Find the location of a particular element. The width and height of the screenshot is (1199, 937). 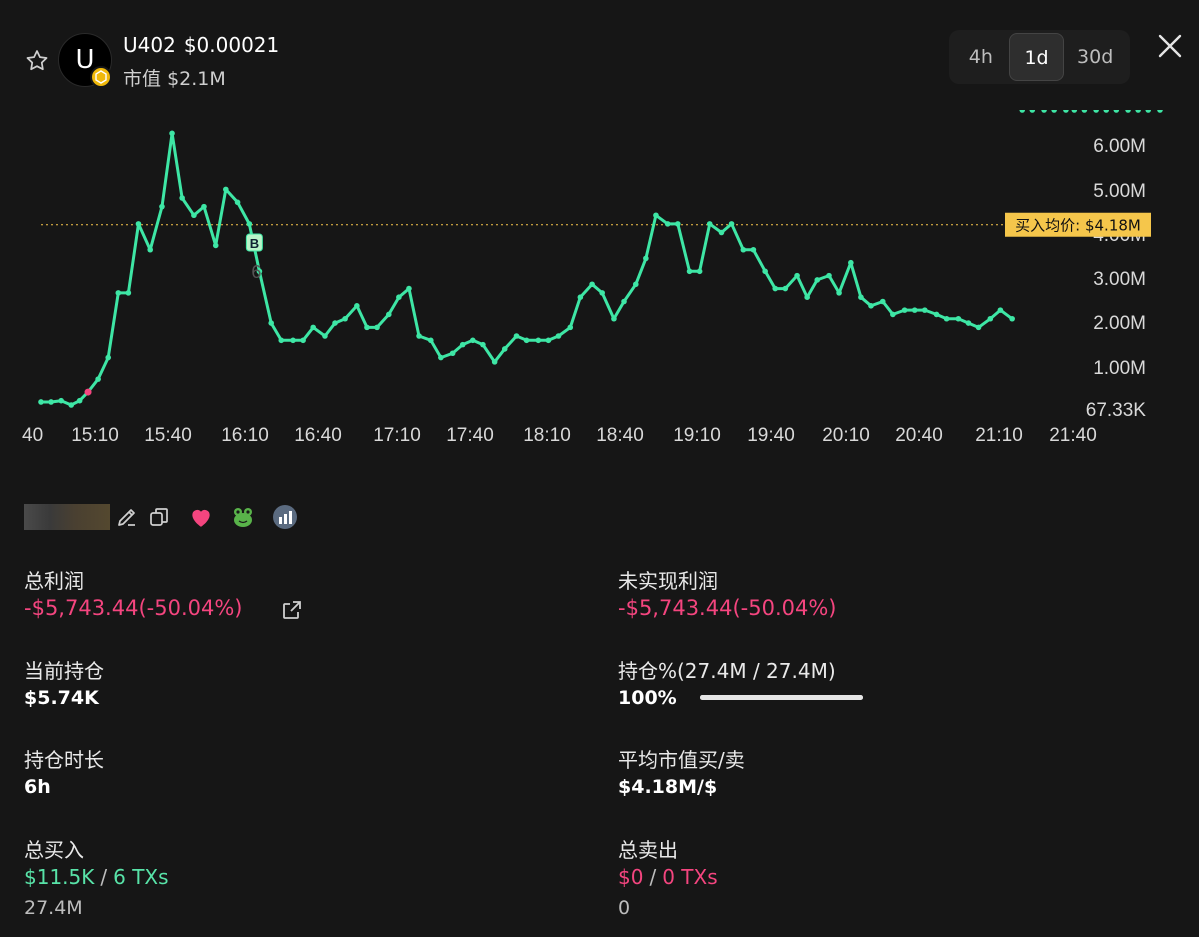

unrealized-label: 未实现利润 is located at coordinates (668, 581).